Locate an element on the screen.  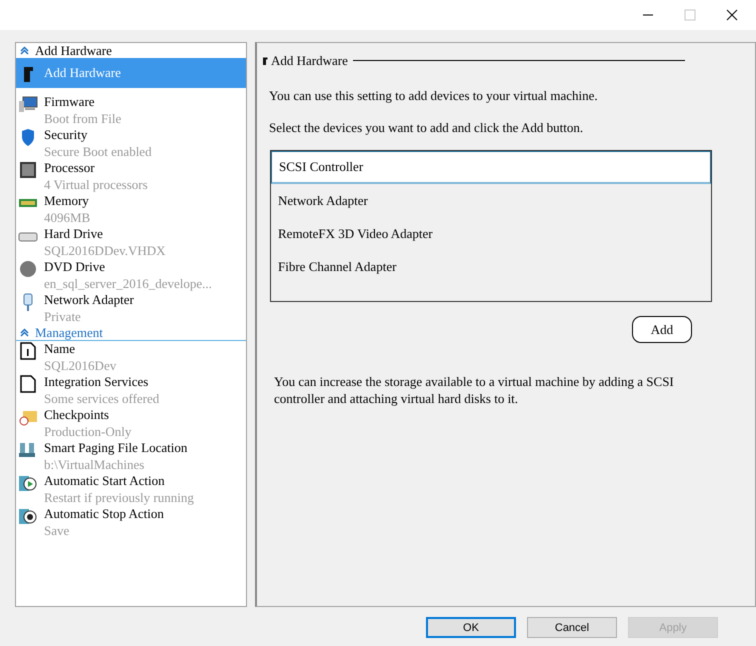
item-detail: Restart if previously running is located at coordinates (119, 498).